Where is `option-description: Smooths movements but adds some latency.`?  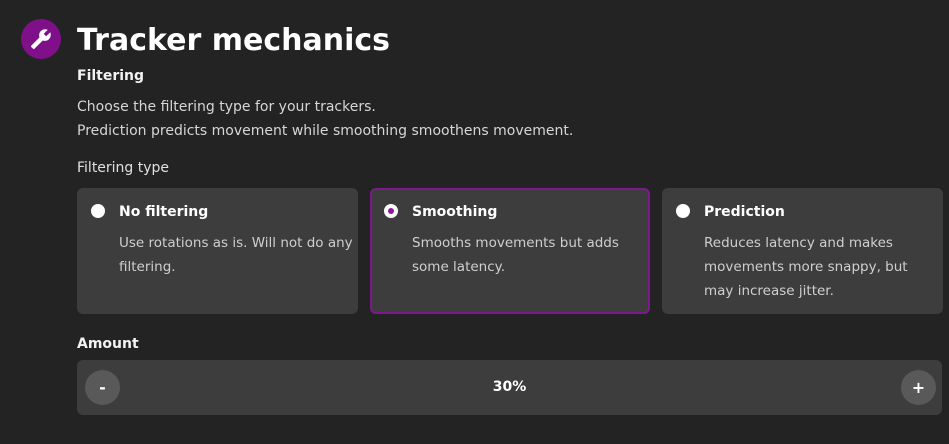
option-description: Smooths movements but adds some latency. is located at coordinates (515, 255).